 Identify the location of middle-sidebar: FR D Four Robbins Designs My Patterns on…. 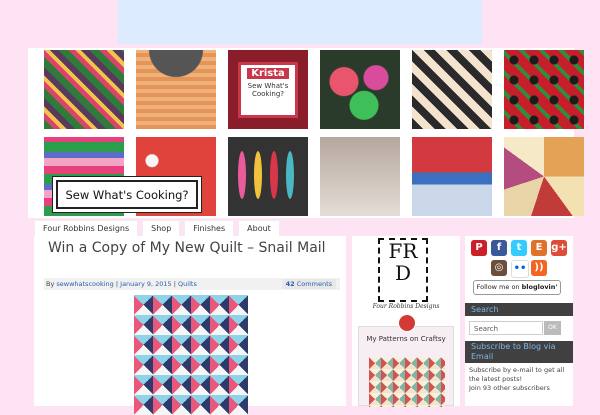
(406, 321).